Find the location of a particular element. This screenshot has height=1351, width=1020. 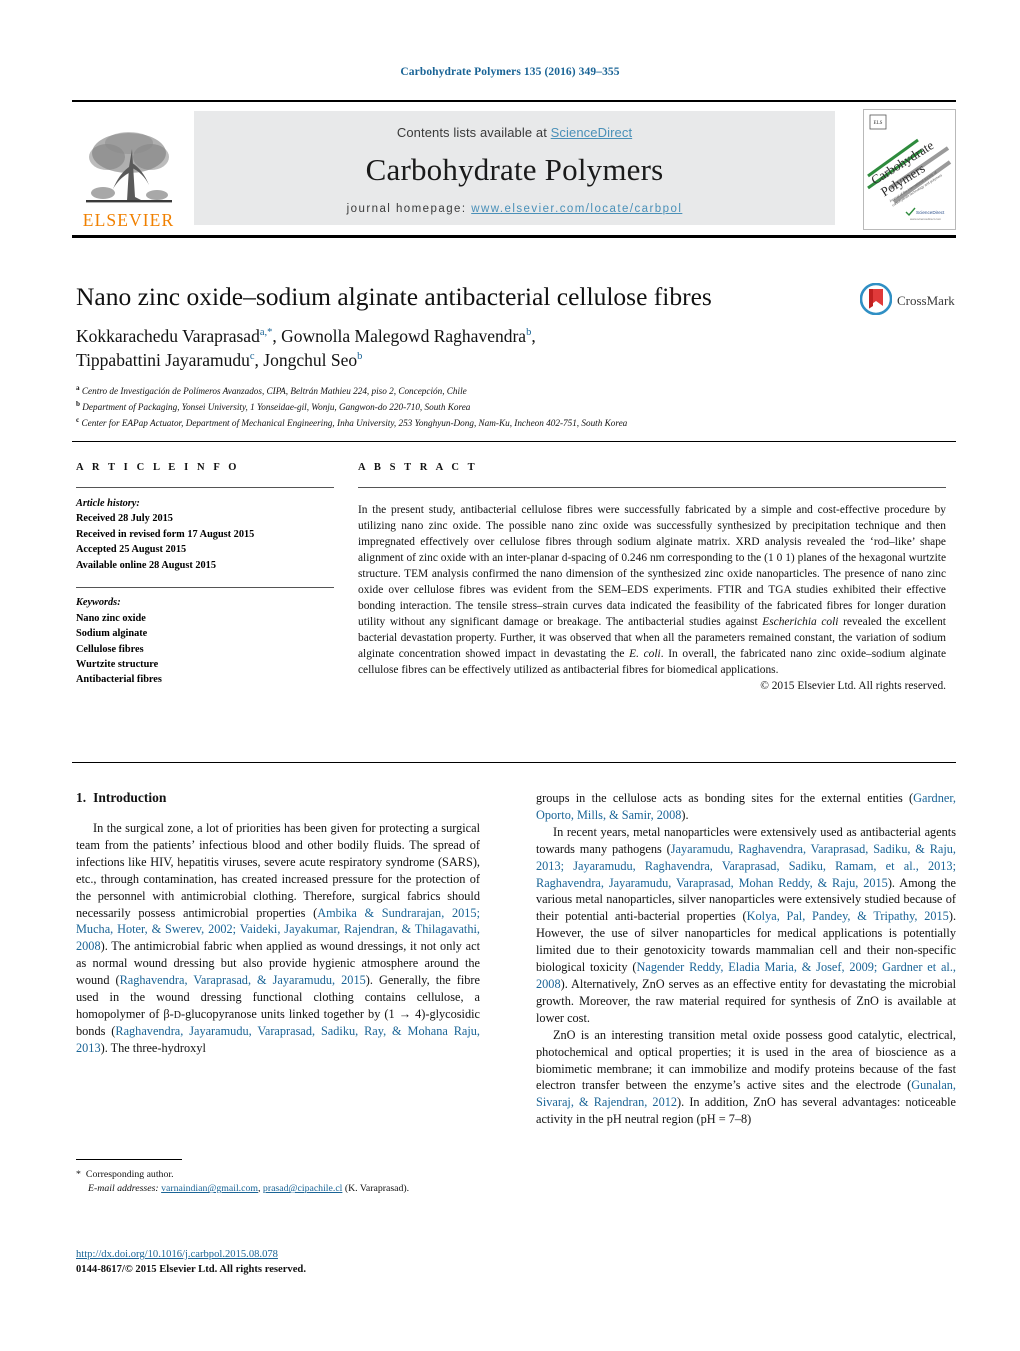

author-2-affil-marker: b is located at coordinates (528, 332).